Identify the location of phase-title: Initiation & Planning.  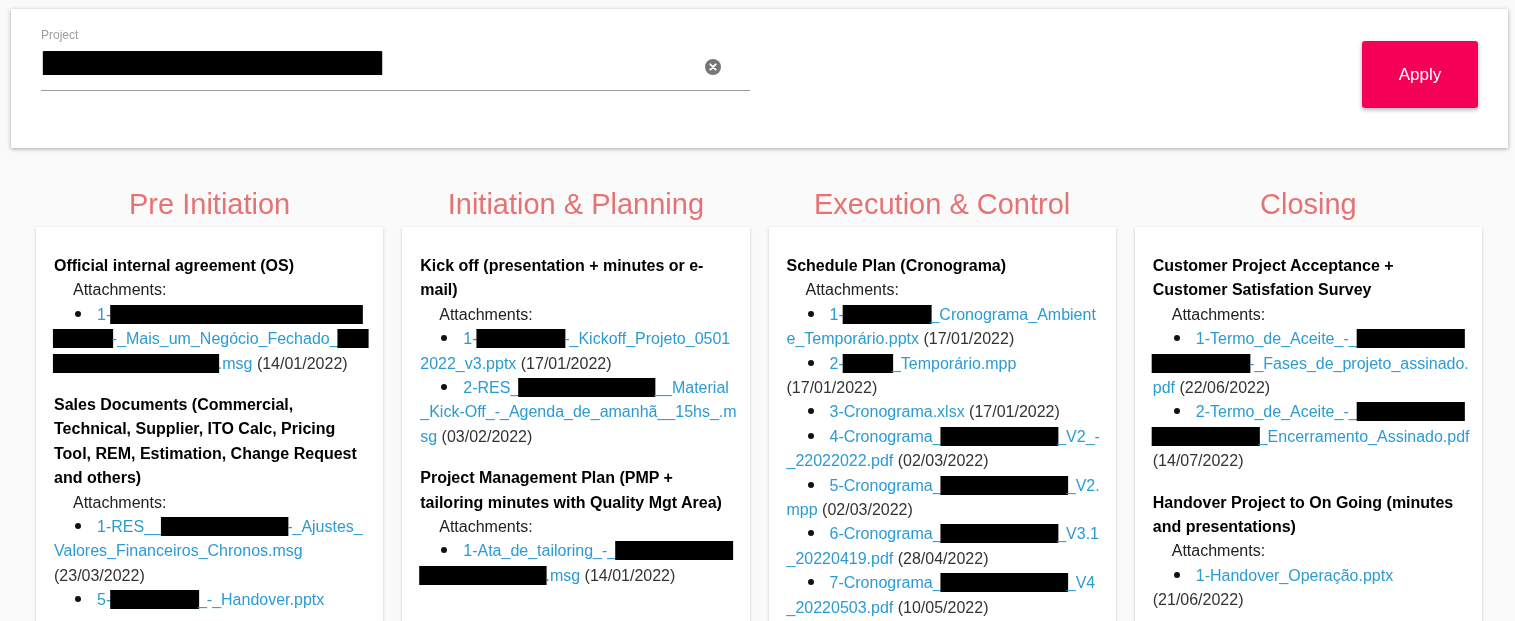
(576, 204).